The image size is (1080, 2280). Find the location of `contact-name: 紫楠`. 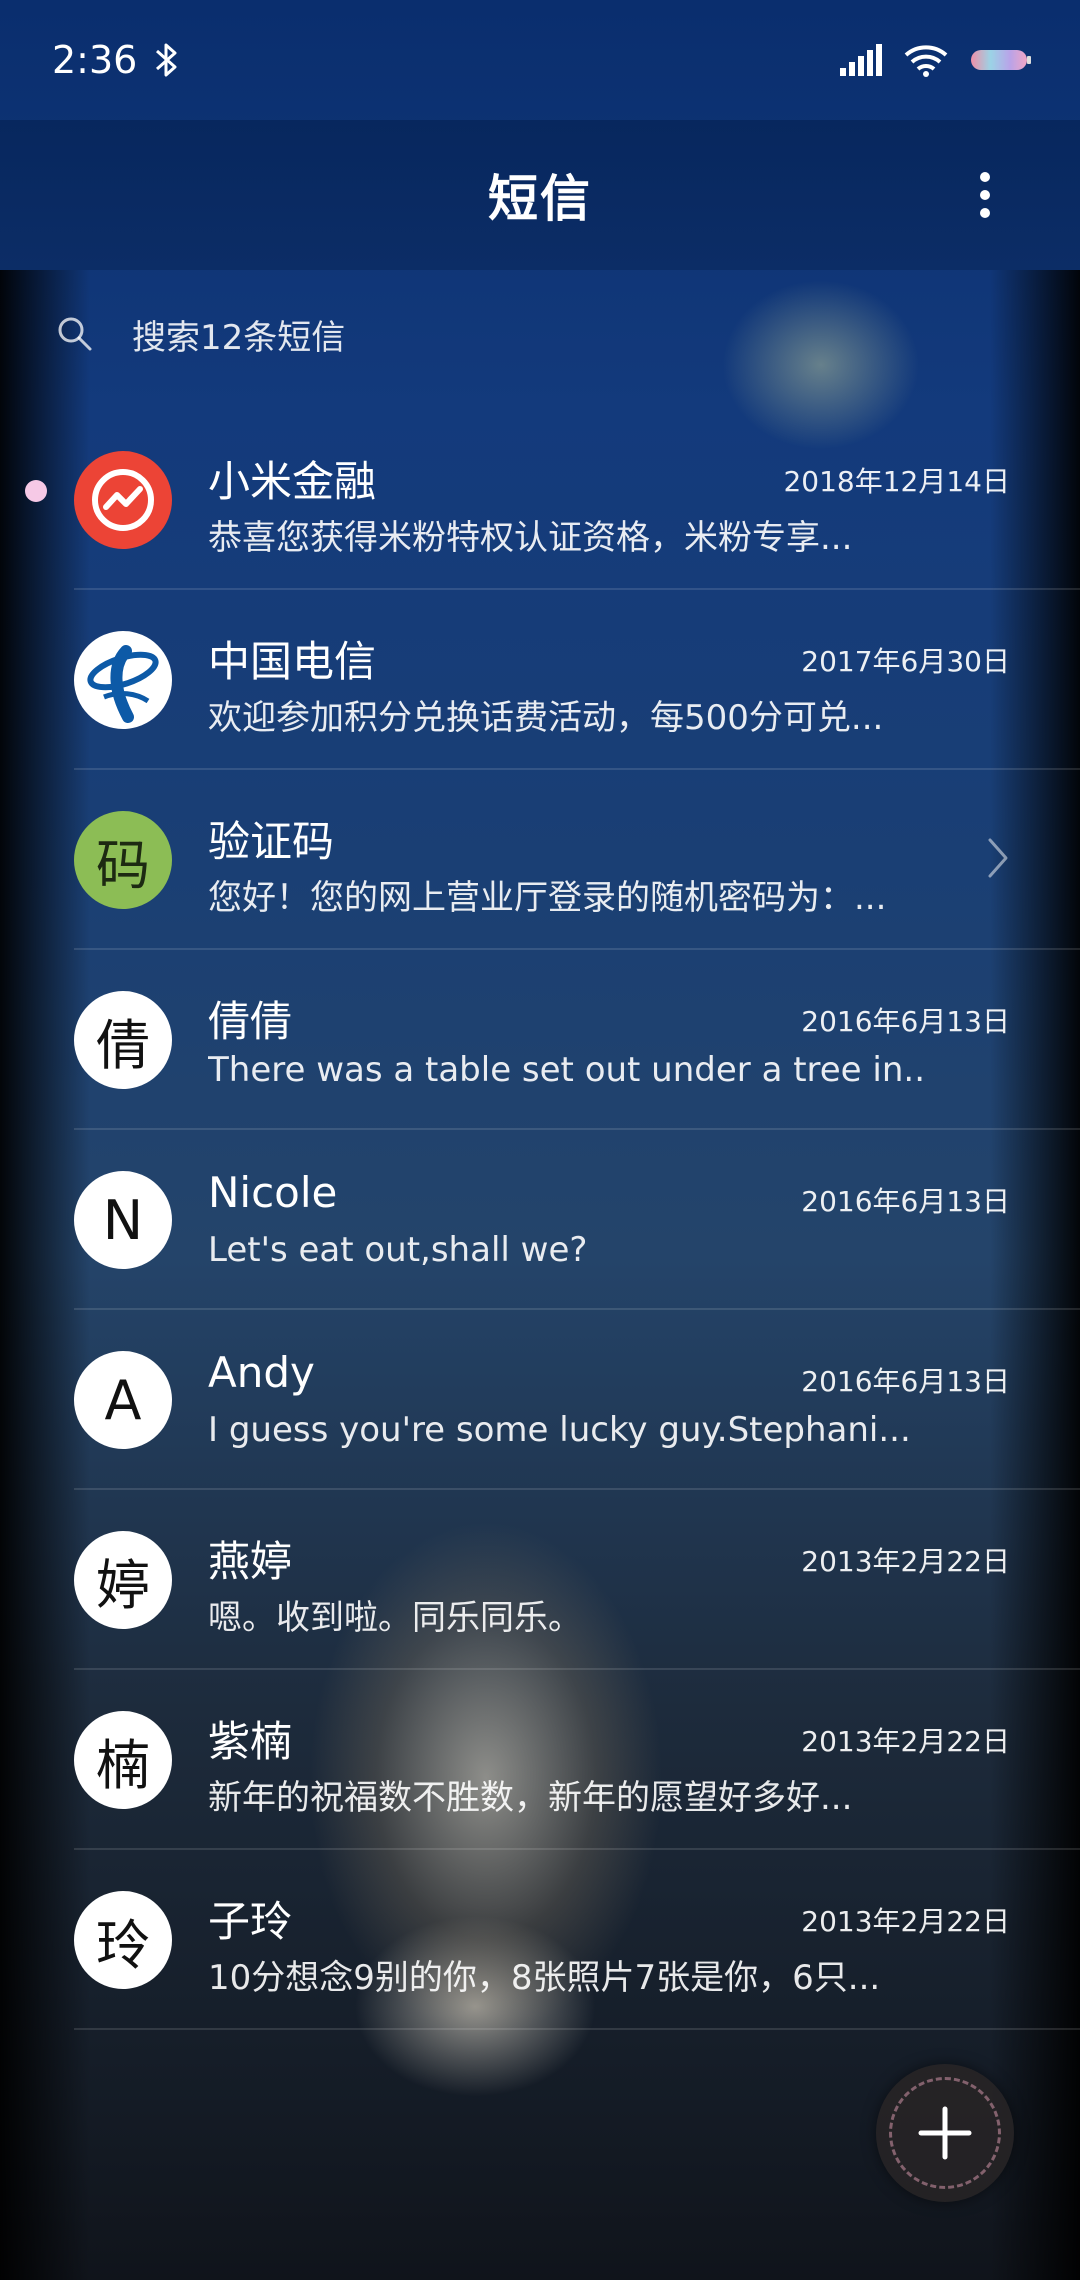

contact-name: 紫楠 is located at coordinates (250, 1741).